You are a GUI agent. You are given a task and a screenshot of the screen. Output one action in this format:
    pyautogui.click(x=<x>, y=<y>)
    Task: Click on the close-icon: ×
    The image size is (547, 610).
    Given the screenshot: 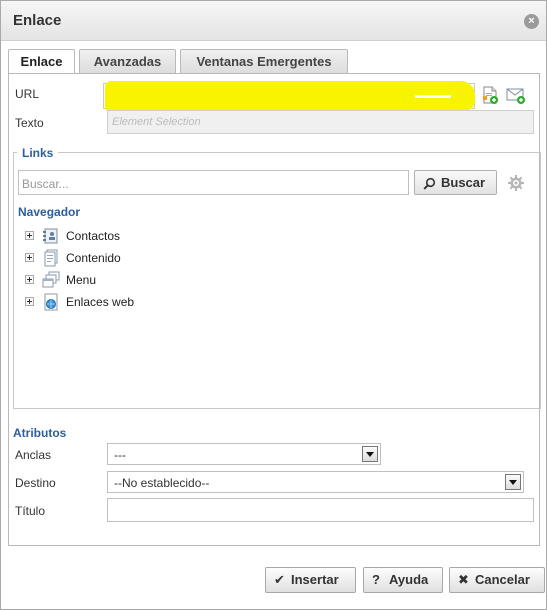 What is the action you would take?
    pyautogui.click(x=531, y=21)
    